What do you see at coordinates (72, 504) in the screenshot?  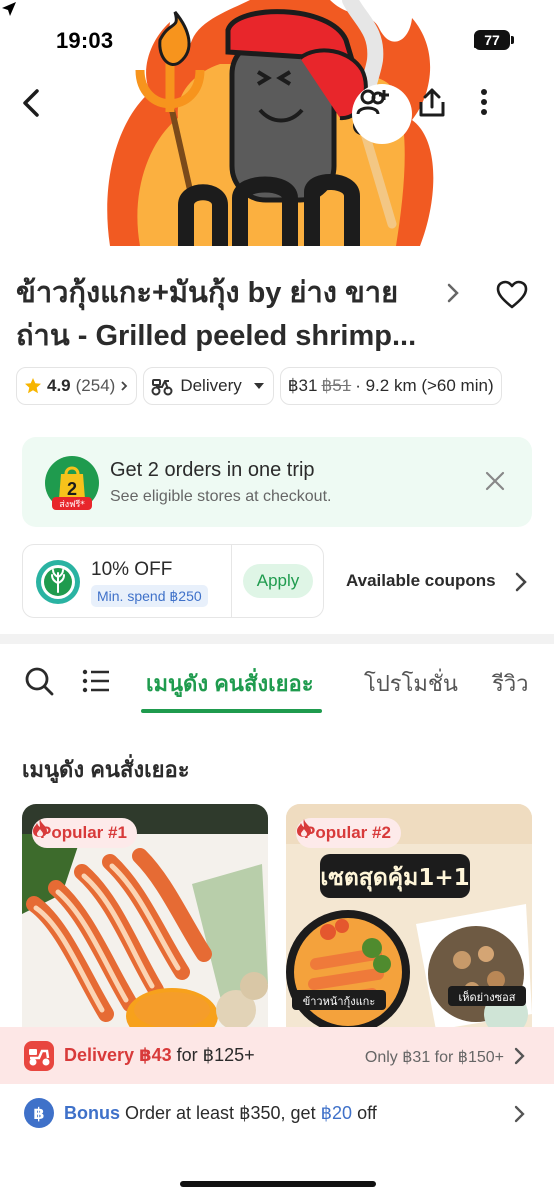 I see `promo-badge-text: ส่งฟรี*` at bounding box center [72, 504].